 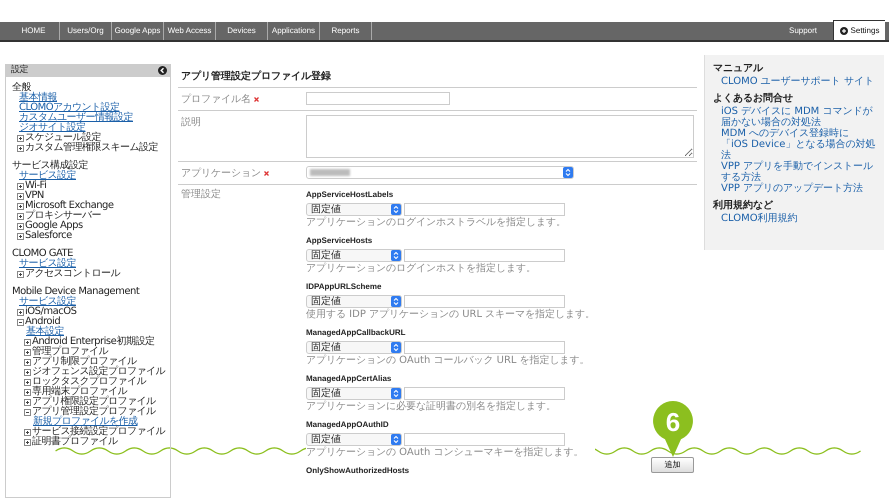 I want to click on collapse-icon, so click(x=162, y=70).